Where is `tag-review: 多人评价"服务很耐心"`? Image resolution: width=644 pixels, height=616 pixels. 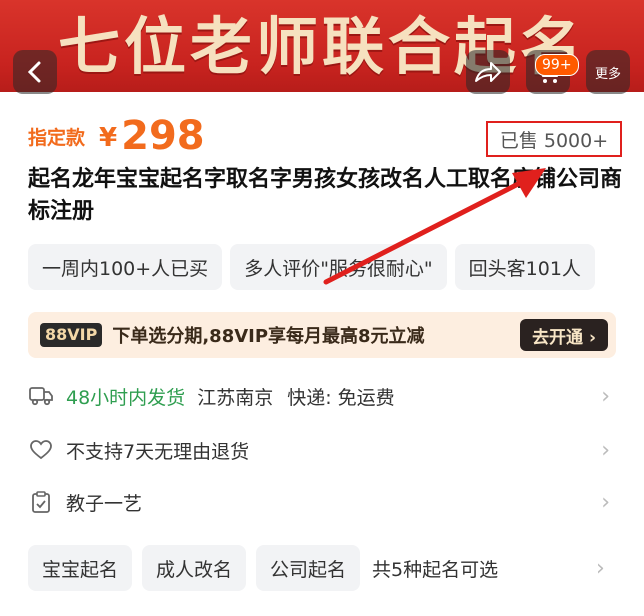 tag-review: 多人评价"服务很耐心" is located at coordinates (338, 267).